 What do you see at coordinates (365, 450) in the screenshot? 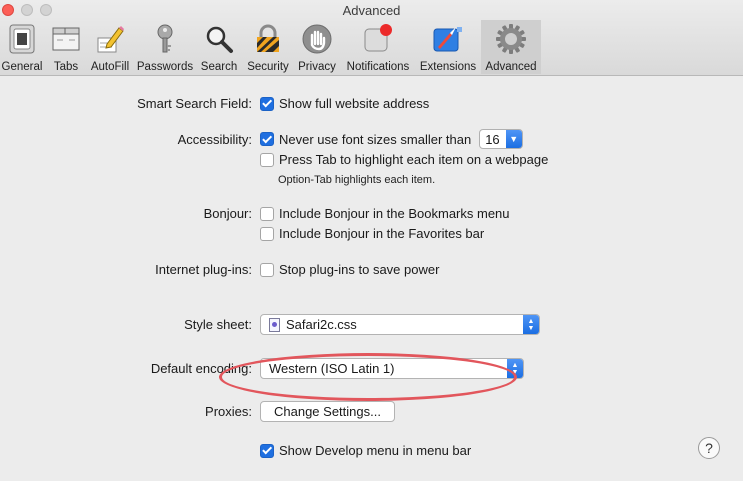
I see `show-develop-menu-checkbox: Show Develop menu in menu bar` at bounding box center [365, 450].